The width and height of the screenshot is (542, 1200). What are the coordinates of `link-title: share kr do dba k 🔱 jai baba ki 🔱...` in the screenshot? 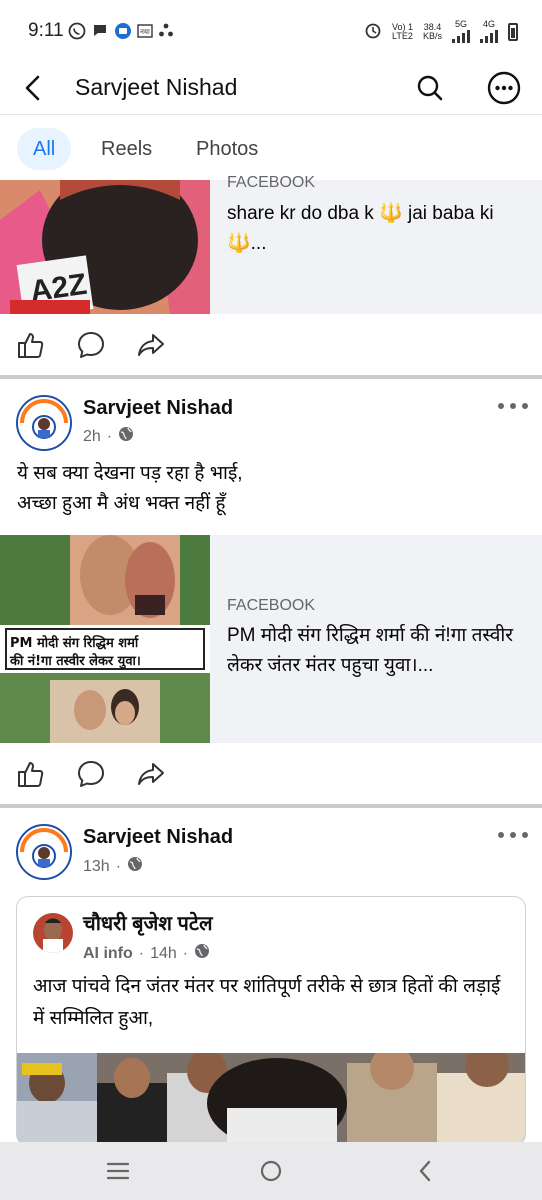 It's located at (360, 228).